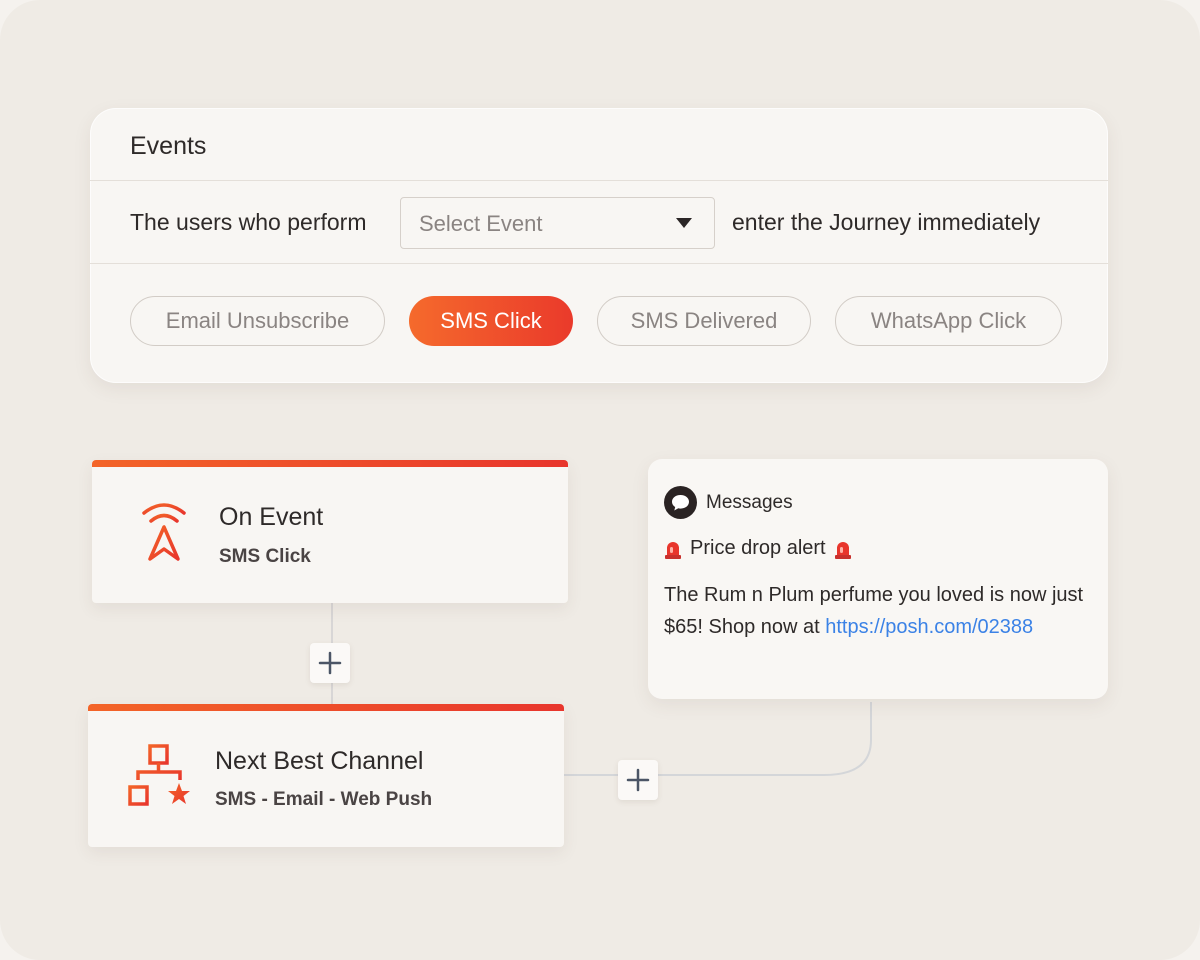 This screenshot has width=1200, height=960. What do you see at coordinates (491, 321) in the screenshot?
I see `chip-sms-click: SMS Click` at bounding box center [491, 321].